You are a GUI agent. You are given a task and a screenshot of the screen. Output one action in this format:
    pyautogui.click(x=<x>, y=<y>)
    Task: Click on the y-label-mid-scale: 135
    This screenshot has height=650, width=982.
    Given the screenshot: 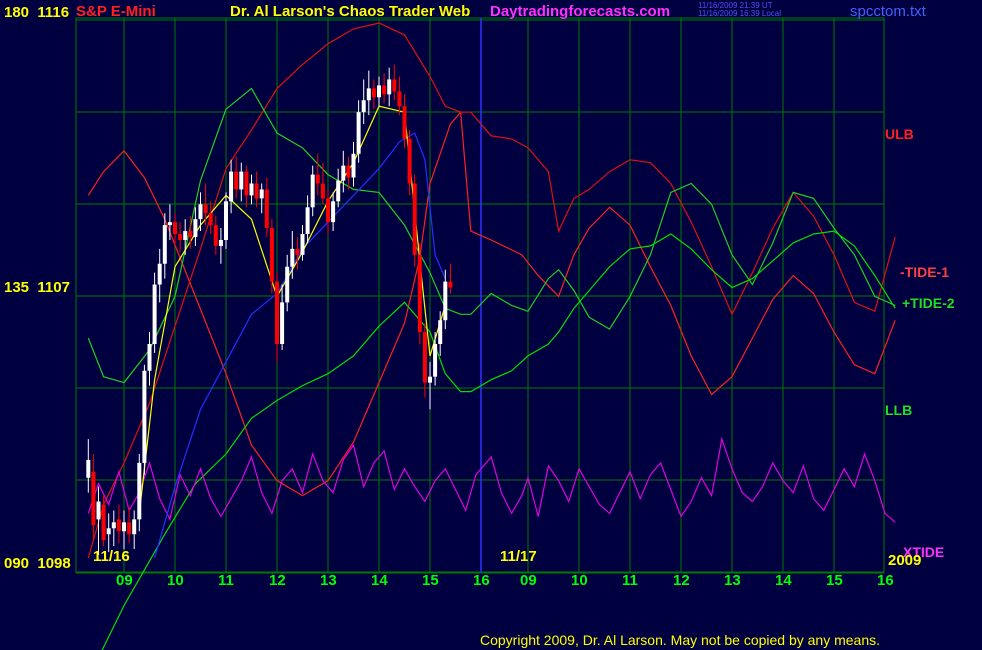 What is the action you would take?
    pyautogui.click(x=17, y=287)
    